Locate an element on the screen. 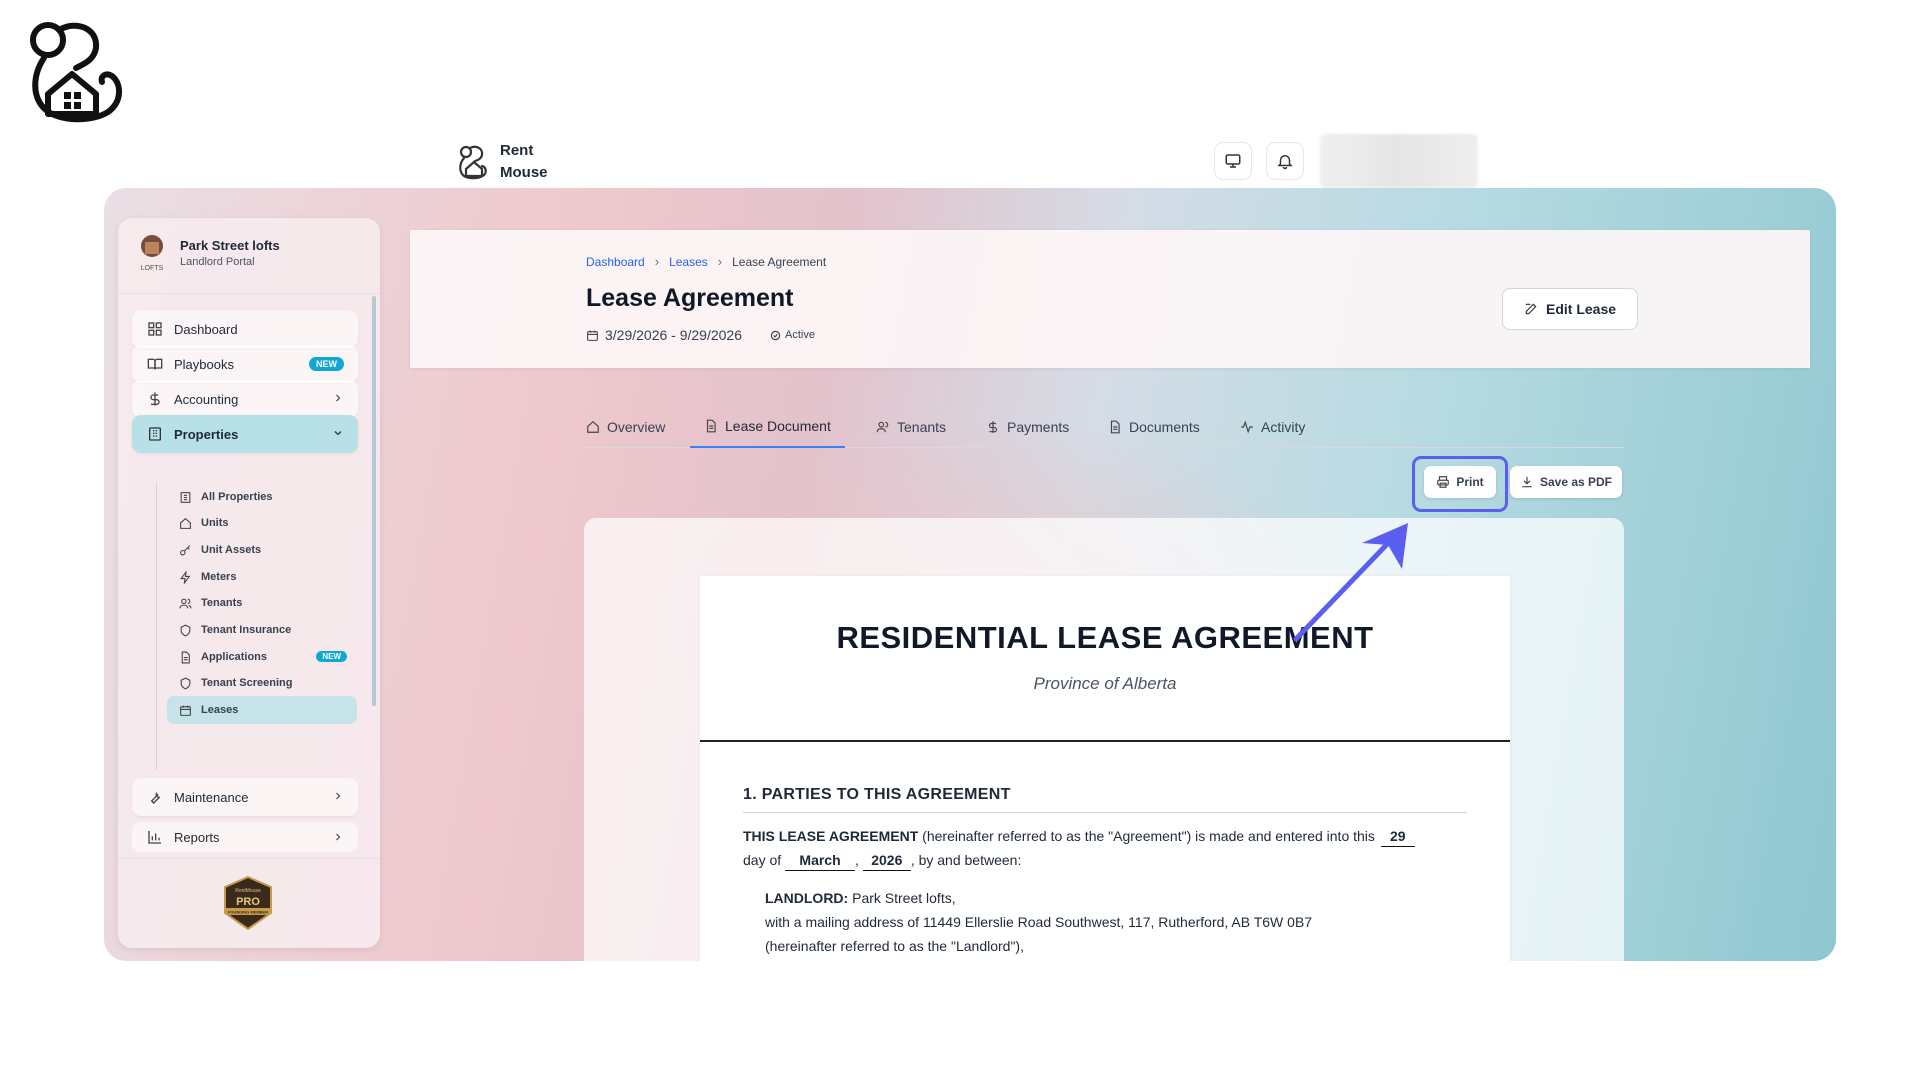  edit-lease-label: Edit Lease is located at coordinates (1581, 309).